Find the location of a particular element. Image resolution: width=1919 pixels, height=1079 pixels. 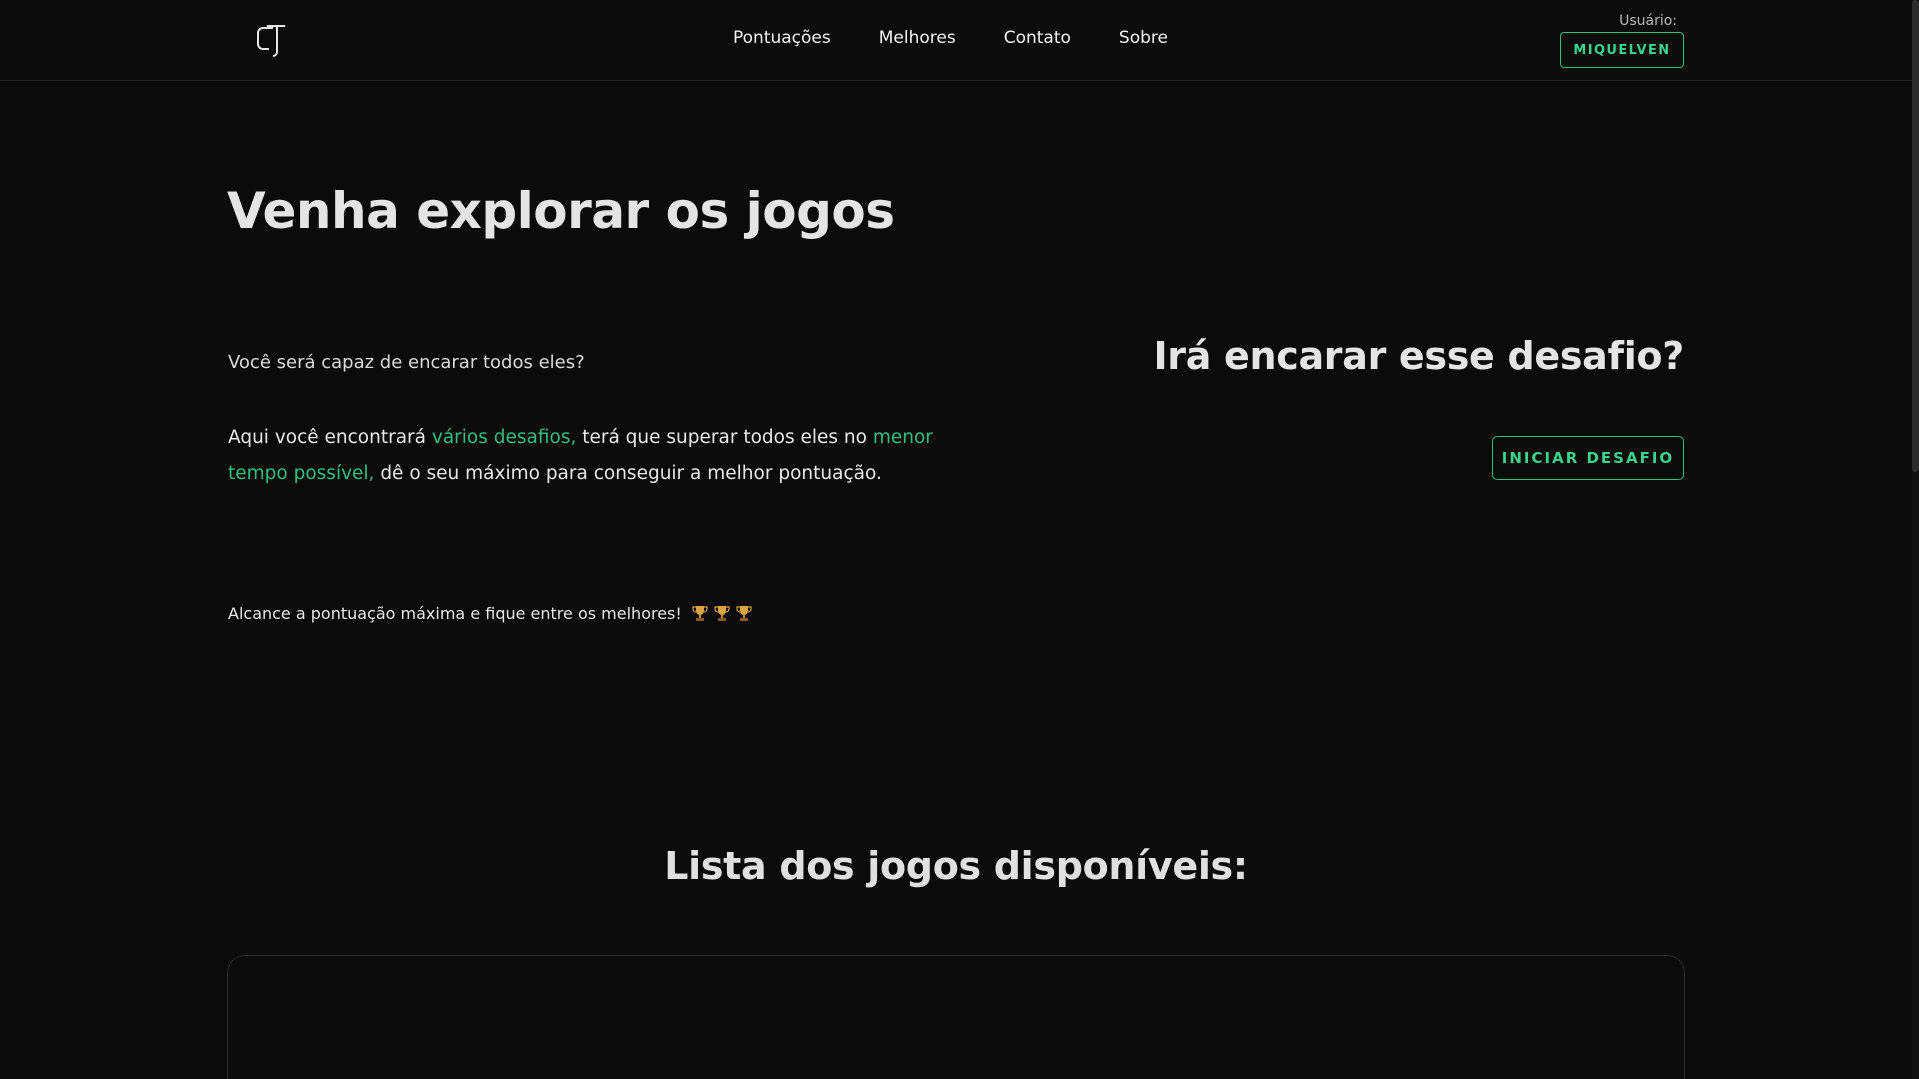

nav-link-pontuacoes: Pontuações is located at coordinates (782, 38).